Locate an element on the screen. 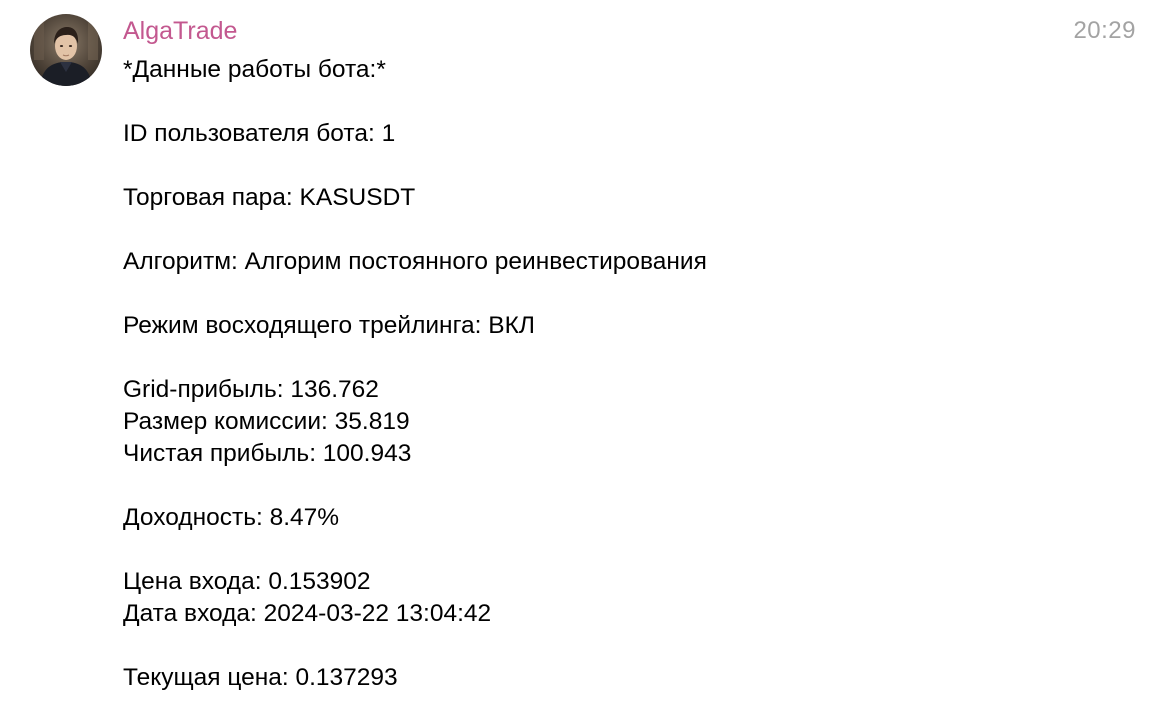 The height and width of the screenshot is (712, 1162). user-avatar-icon is located at coordinates (66, 50).